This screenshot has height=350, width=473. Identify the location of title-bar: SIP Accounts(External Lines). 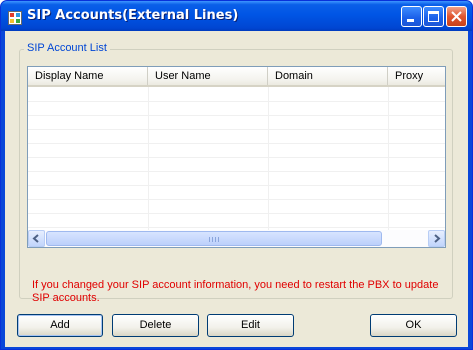
(236, 16).